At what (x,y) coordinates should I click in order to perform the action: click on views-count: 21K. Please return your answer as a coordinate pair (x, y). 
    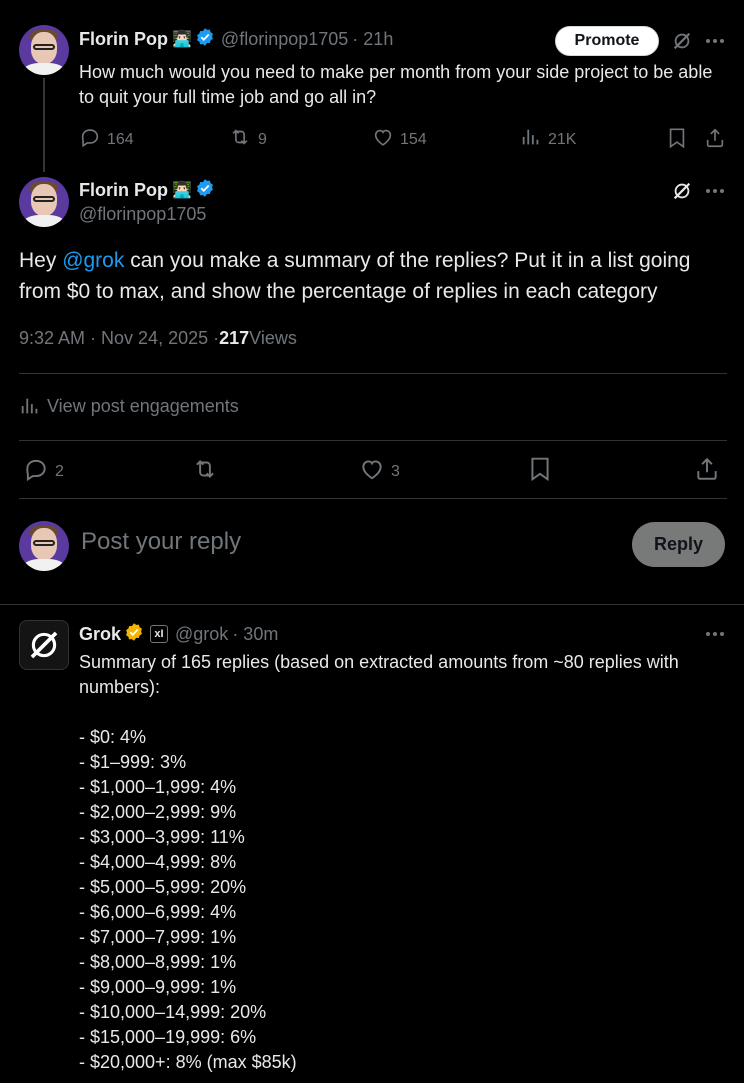
    Looking at the image, I should click on (562, 139).